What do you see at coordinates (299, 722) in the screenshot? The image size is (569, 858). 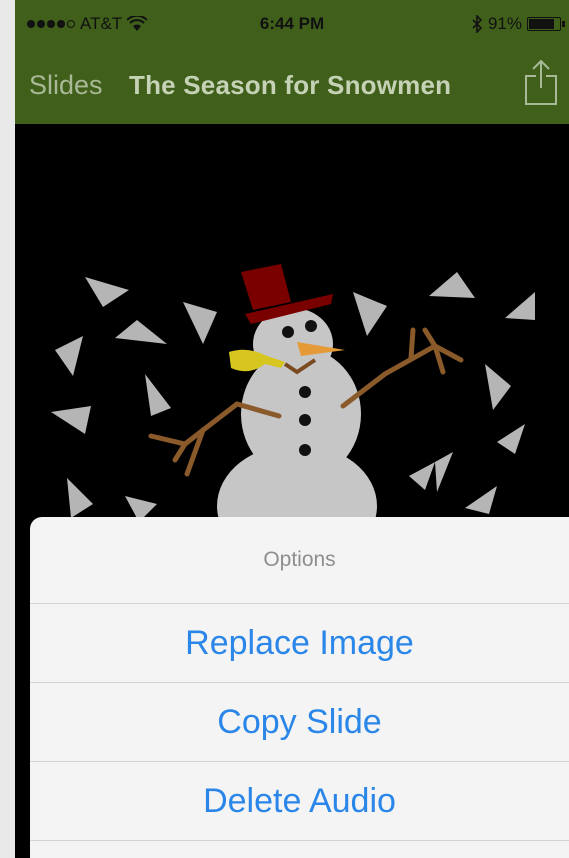 I see `copy-slide-button: Copy Slide` at bounding box center [299, 722].